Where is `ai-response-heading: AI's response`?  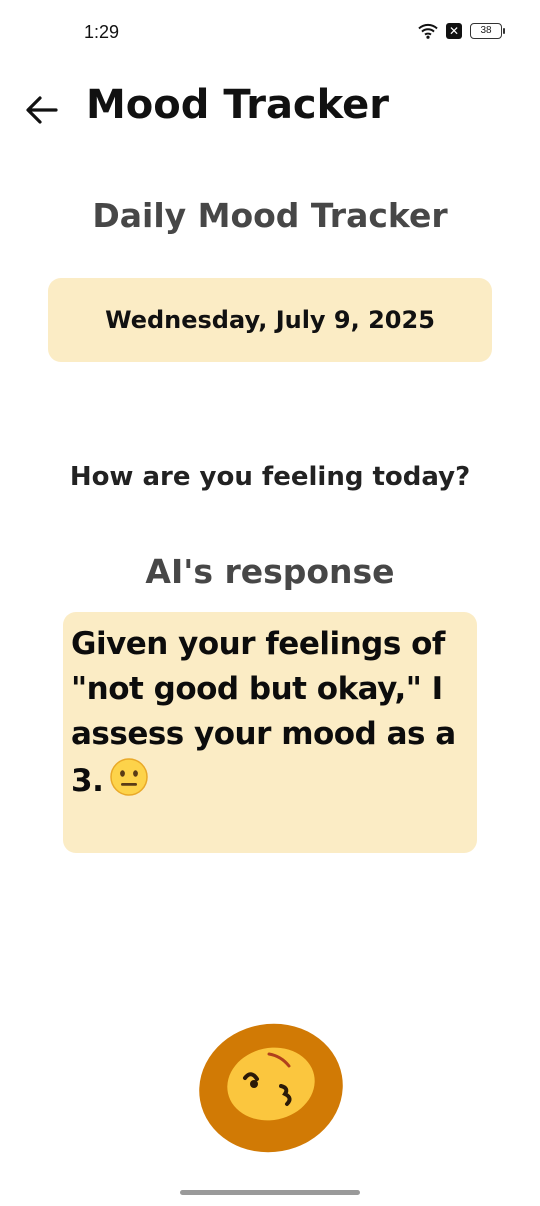
ai-response-heading: AI's response is located at coordinates (270, 571).